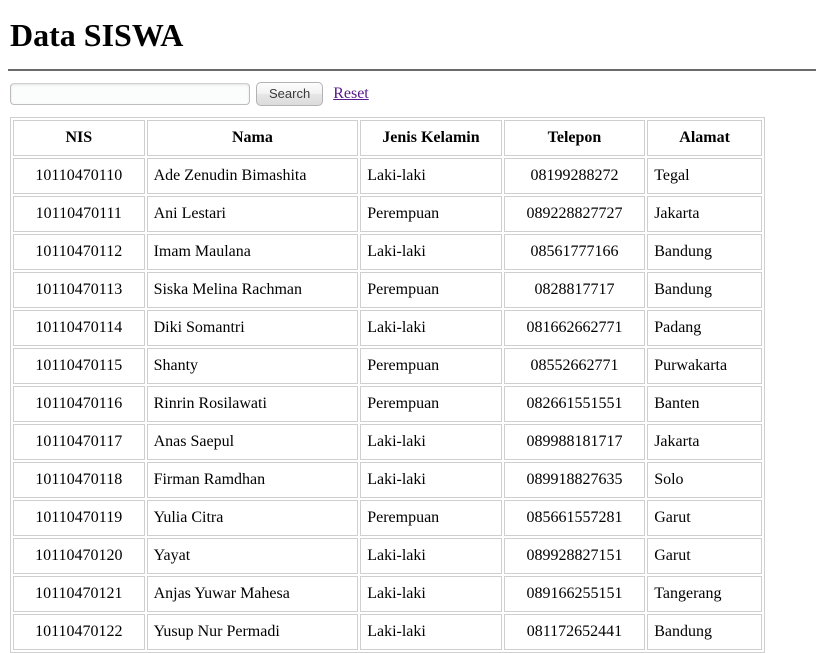 Image resolution: width=824 pixels, height=653 pixels. What do you see at coordinates (79, 518) in the screenshot?
I see `cell-nis: 10110470119` at bounding box center [79, 518].